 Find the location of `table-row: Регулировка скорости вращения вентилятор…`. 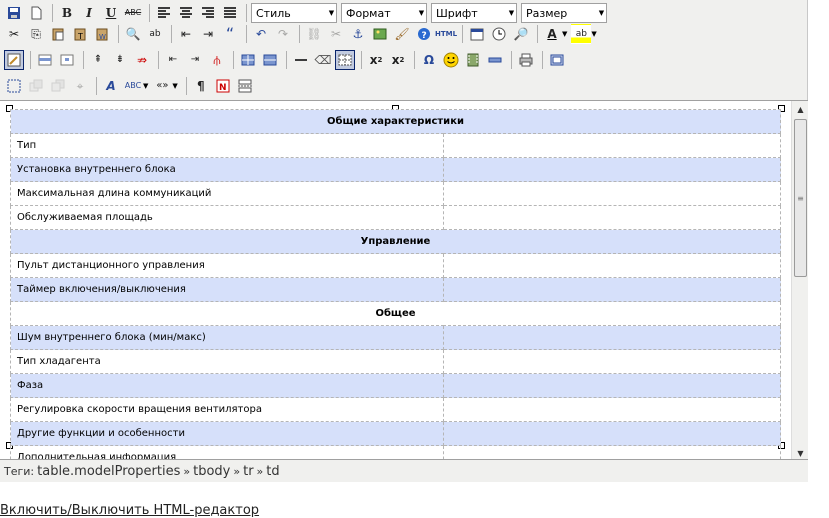

table-row: Регулировка скорости вращения вентилятор… is located at coordinates (395, 409).